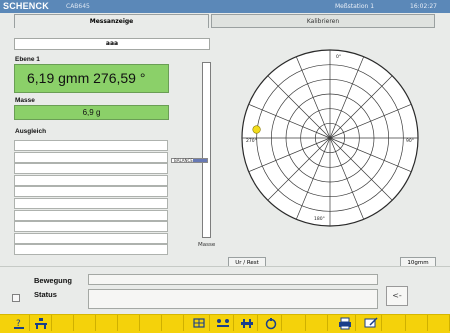 The width and height of the screenshot is (450, 333). Describe the element at coordinates (323, 21) in the screenshot. I see `tab-kalibrieren: Kalibrieren` at that location.